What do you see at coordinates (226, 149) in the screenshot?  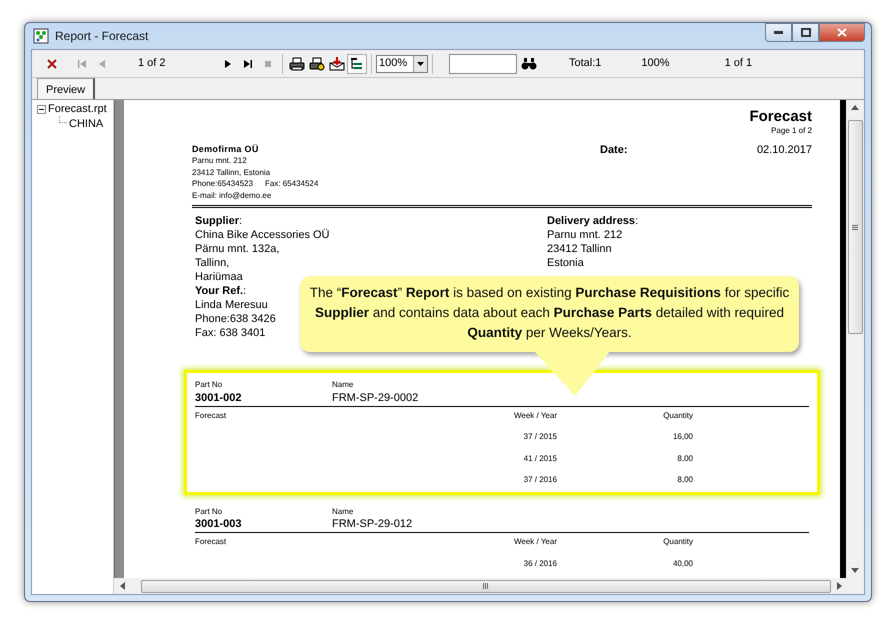 I see `company-name: Demofirma OÜ` at bounding box center [226, 149].